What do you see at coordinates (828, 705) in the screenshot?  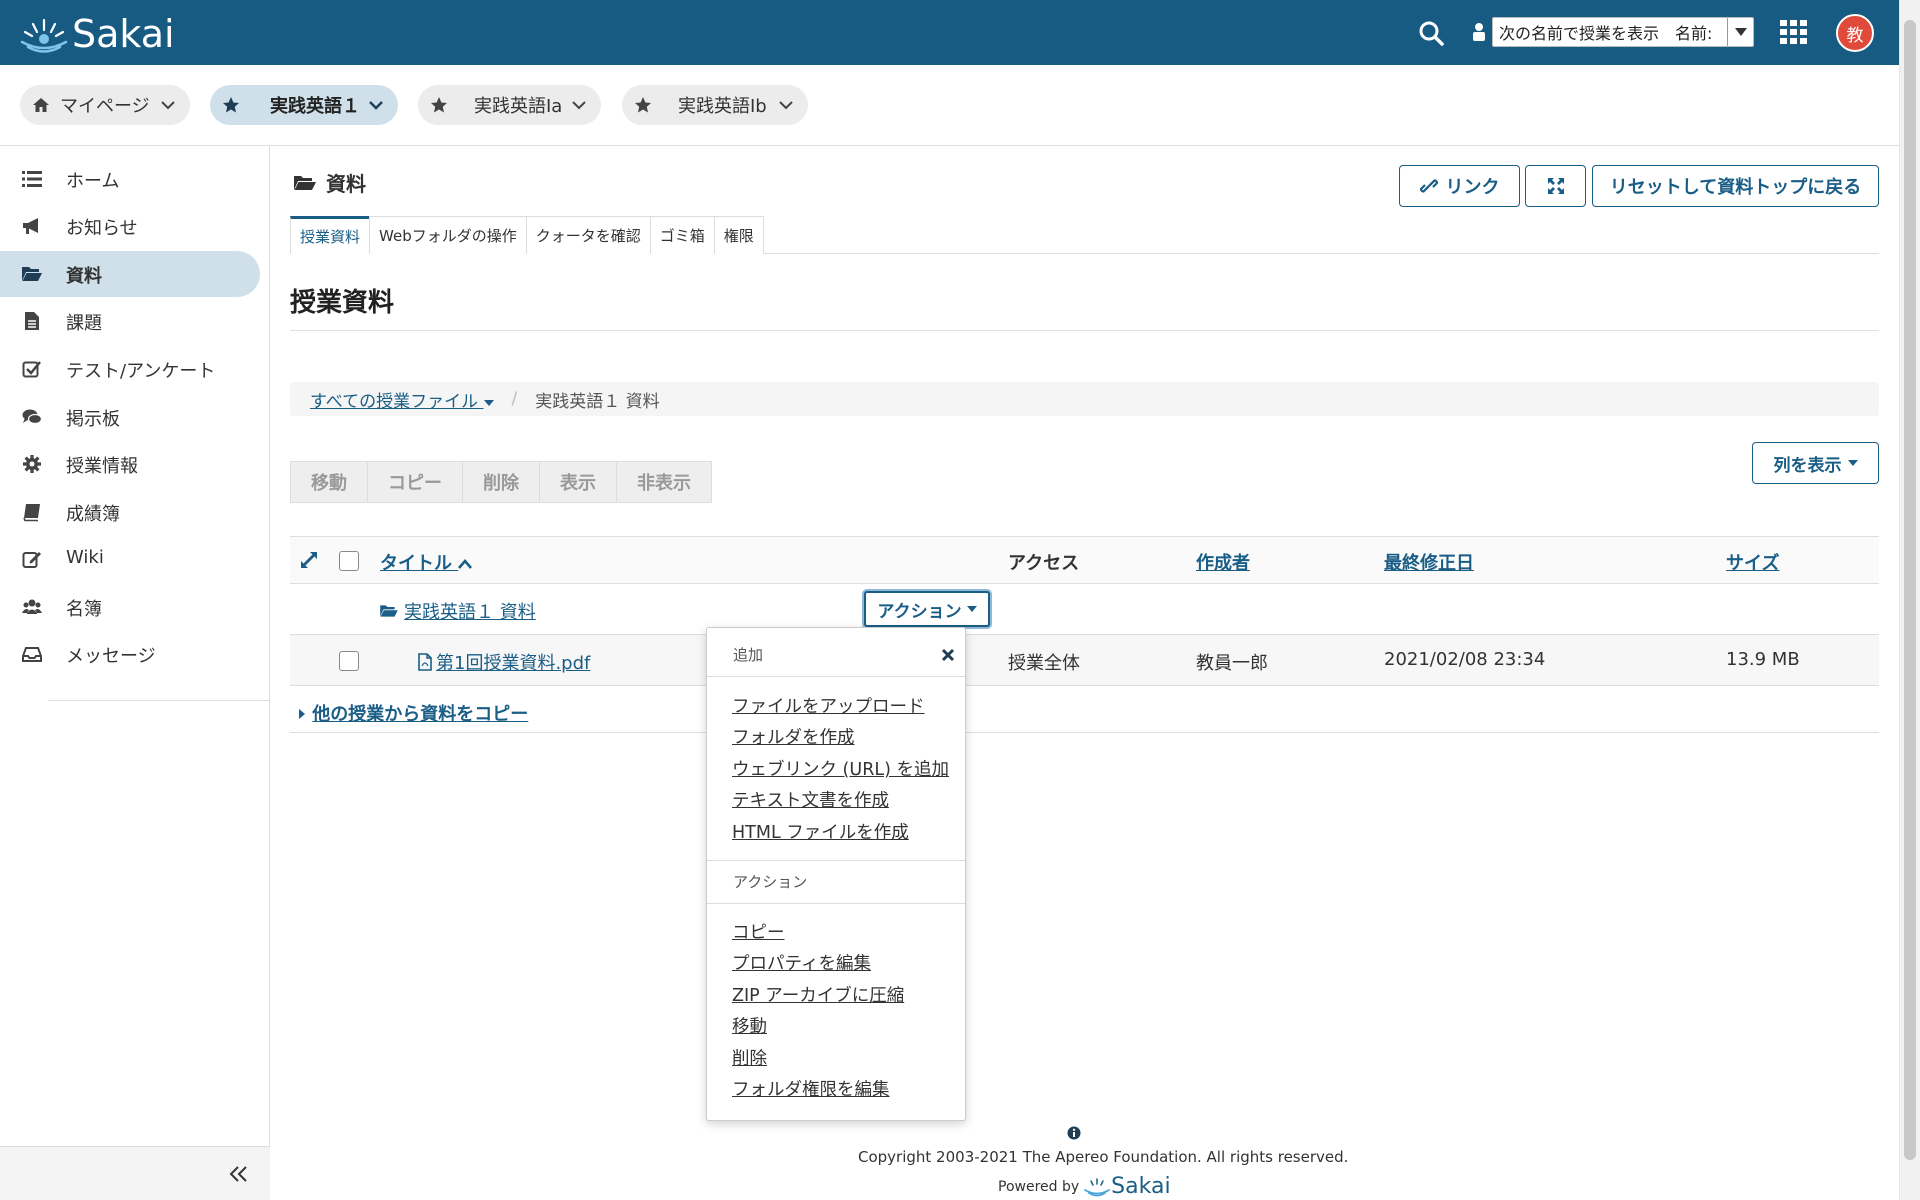 I see `upload-files-item: ファイルをアップロード` at bounding box center [828, 705].